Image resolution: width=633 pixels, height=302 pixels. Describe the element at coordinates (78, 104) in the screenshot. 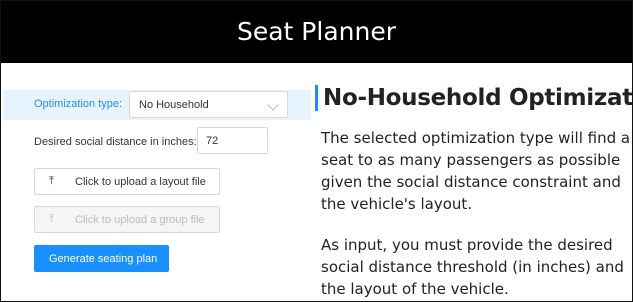

I see `optimization-type-label: Optimization type:` at that location.